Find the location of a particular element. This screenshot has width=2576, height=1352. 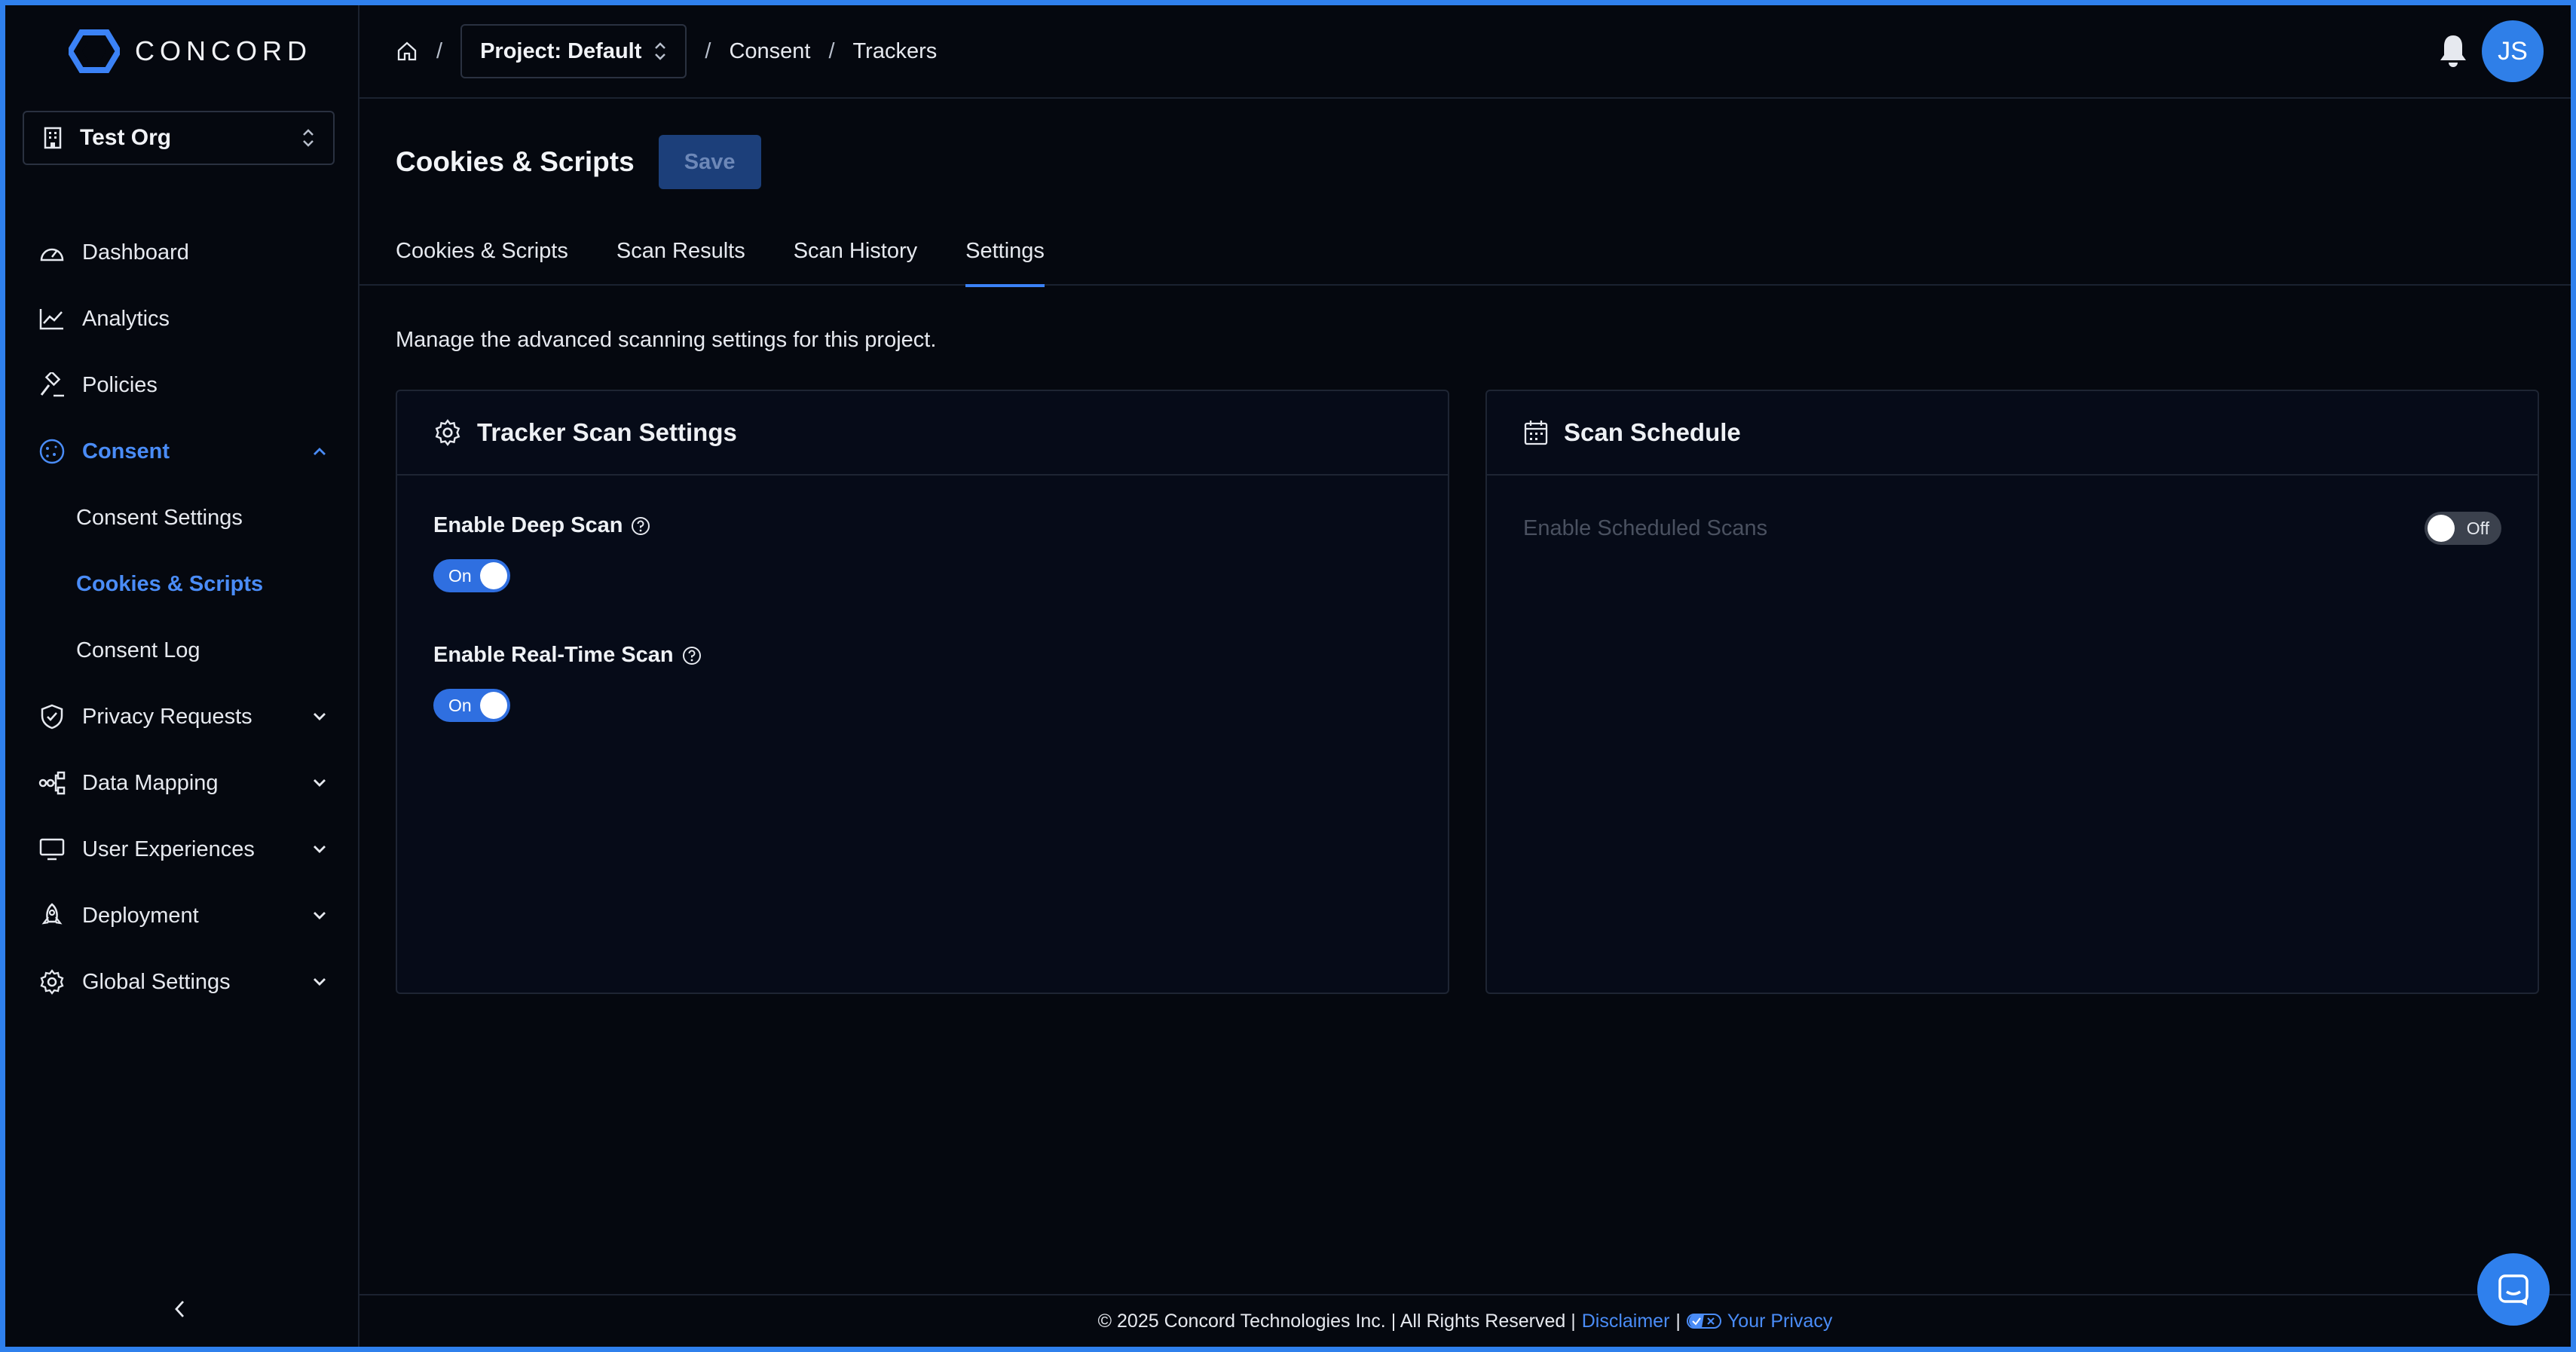

sidebar-subitem-cookies-scripts: Cookies & Scripts is located at coordinates (182, 584).